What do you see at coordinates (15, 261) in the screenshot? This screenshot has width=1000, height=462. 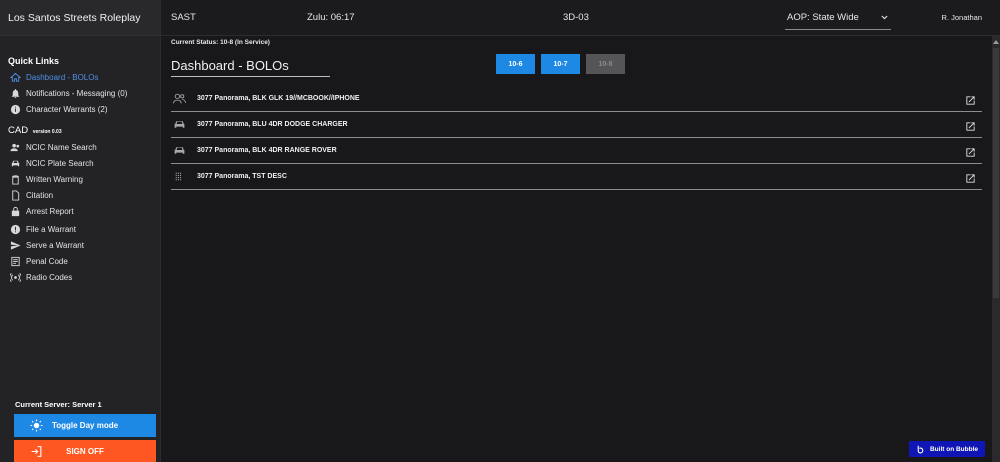 I see `document-icon` at bounding box center [15, 261].